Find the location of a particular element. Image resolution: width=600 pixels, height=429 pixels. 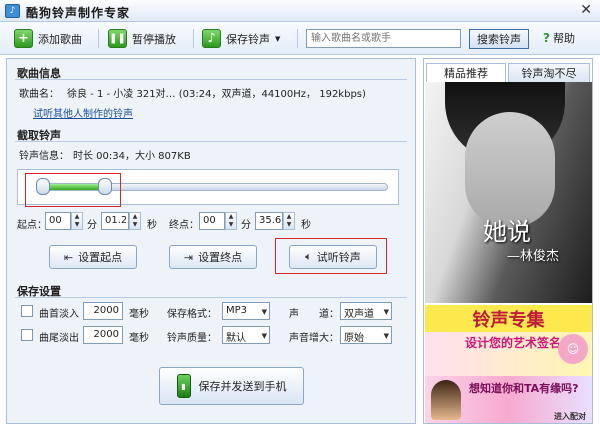

channel-label: 声 道： is located at coordinates (314, 314).